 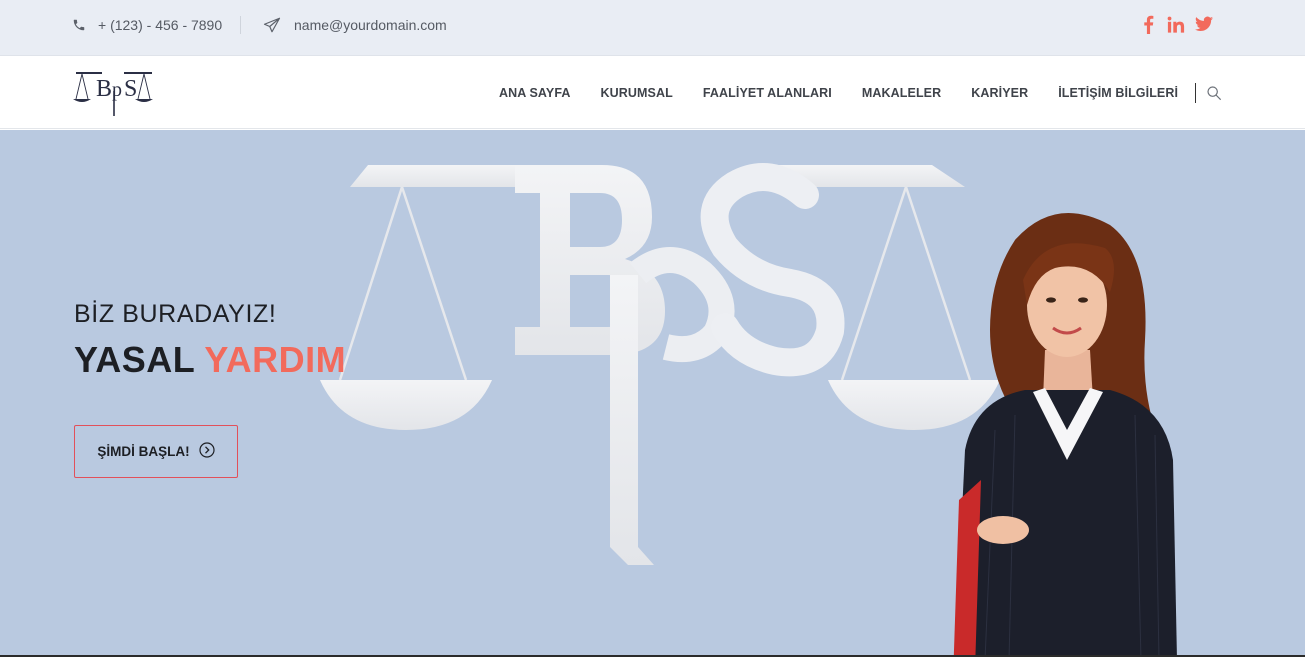 I want to click on start-now-label: ŞİMDİ BAŞLA!, so click(x=143, y=451).